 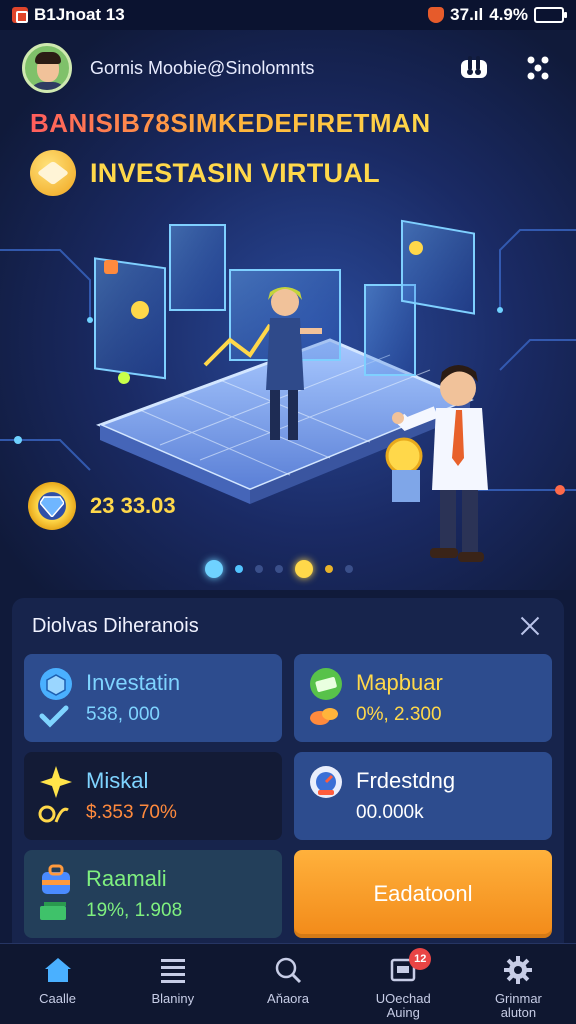 What do you see at coordinates (406, 780) in the screenshot?
I see `card-title: Frdestdng` at bounding box center [406, 780].